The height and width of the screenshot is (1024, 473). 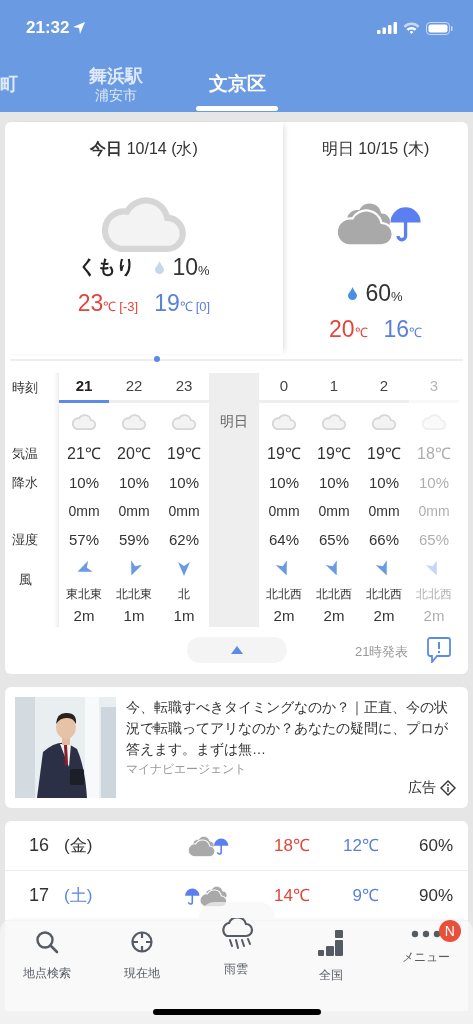 What do you see at coordinates (79, 895) in the screenshot?
I see `weekday: (土)` at bounding box center [79, 895].